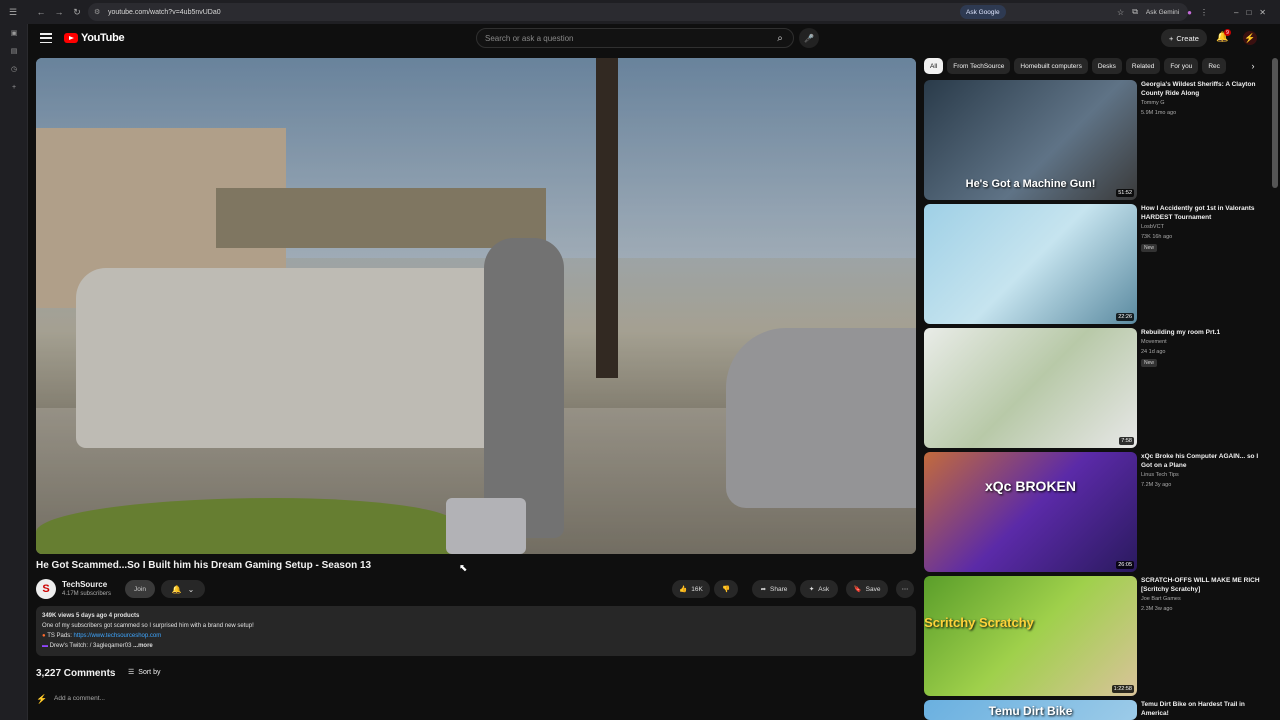  What do you see at coordinates (1030, 486) in the screenshot?
I see `thumbnail-text: xQc BROKEN` at bounding box center [1030, 486].